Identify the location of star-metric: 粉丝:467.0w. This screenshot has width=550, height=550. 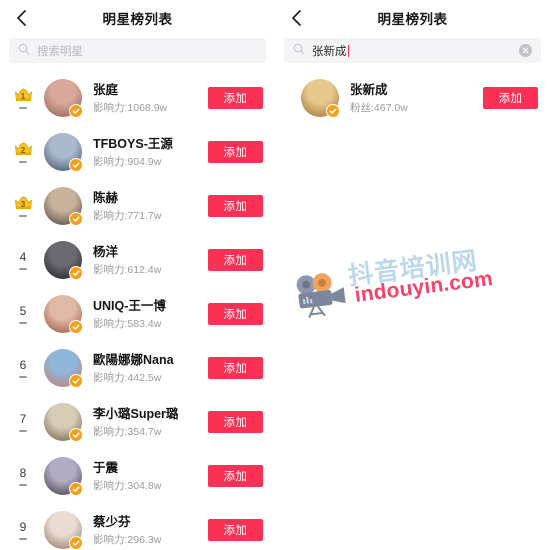
(379, 107).